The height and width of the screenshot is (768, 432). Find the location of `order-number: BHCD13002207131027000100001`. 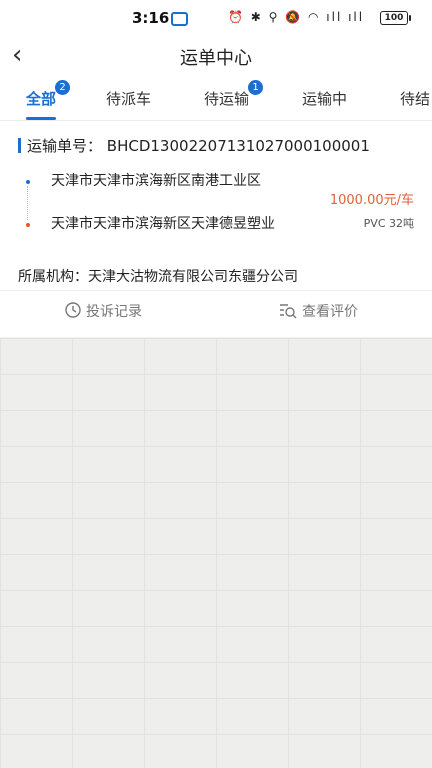

order-number: BHCD13002207131027000100001 is located at coordinates (238, 146).